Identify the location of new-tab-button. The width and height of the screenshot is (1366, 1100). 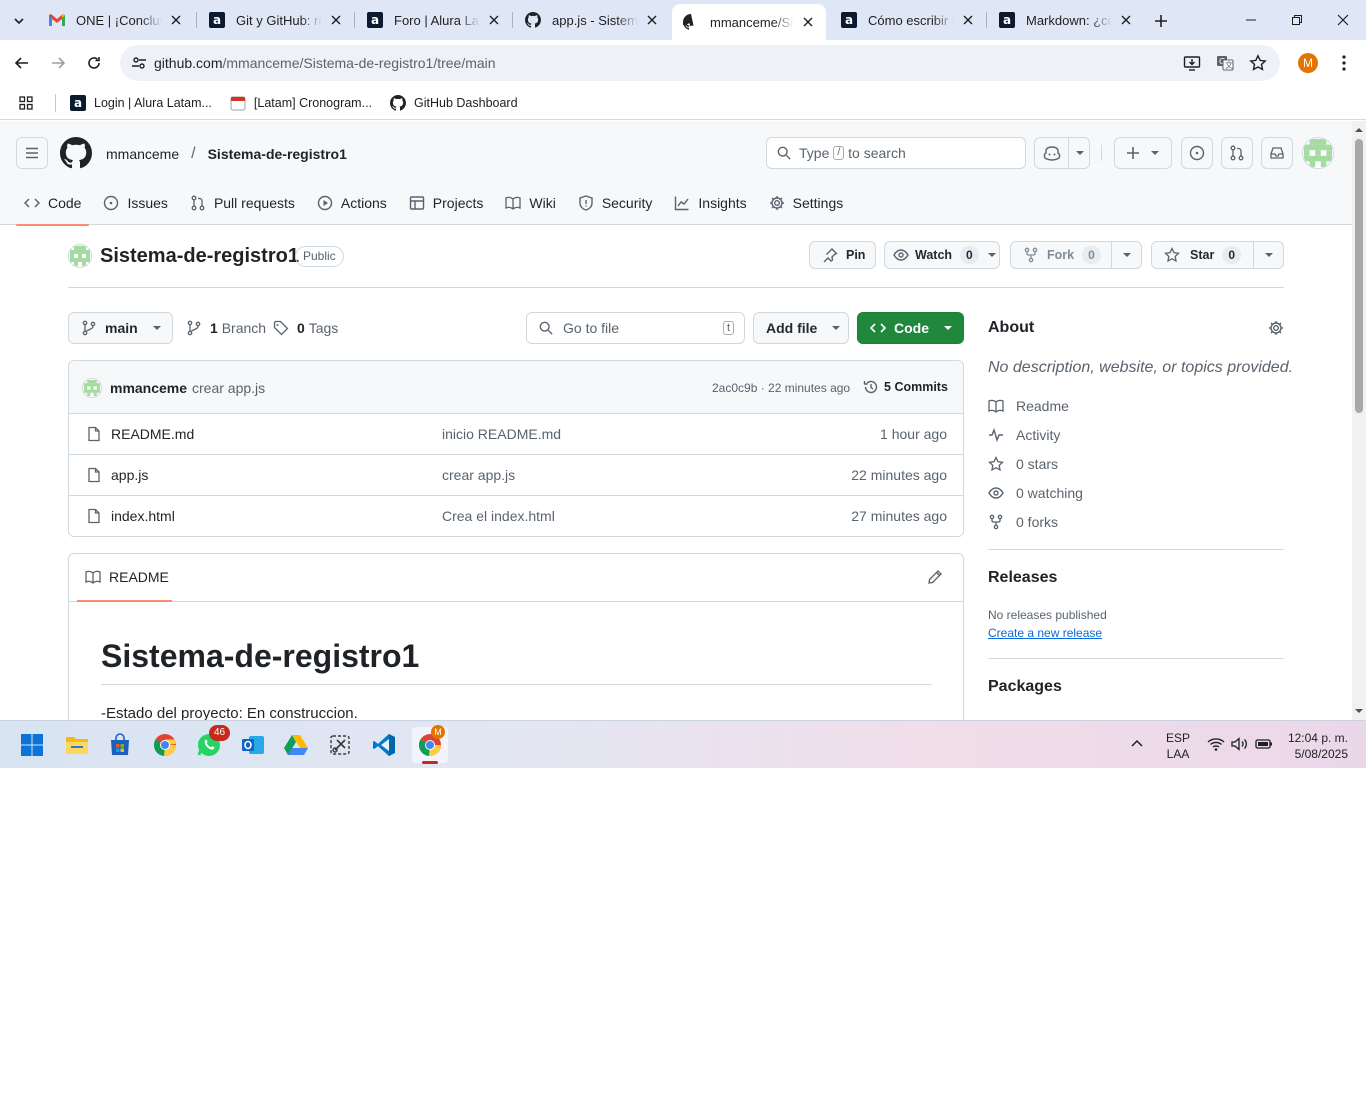
(1161, 21).